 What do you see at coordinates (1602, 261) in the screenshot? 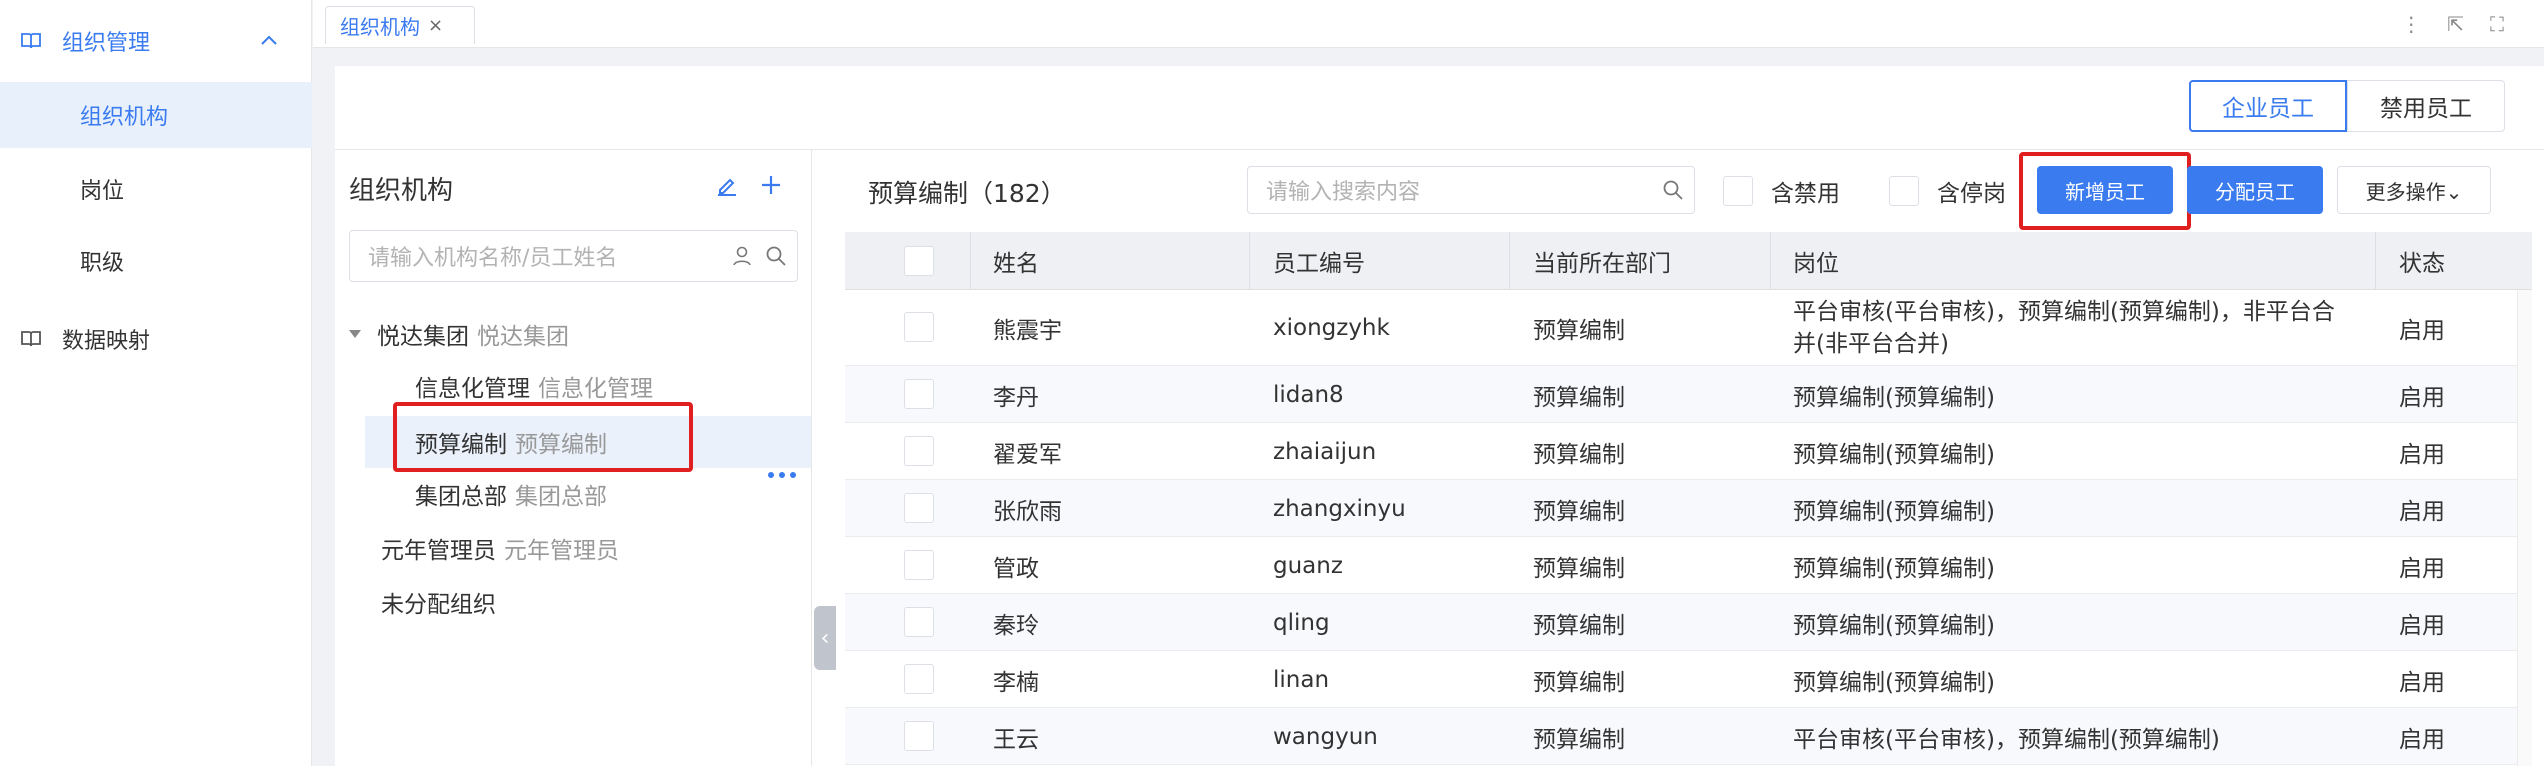
I see `header-dept: 当前所在部门` at bounding box center [1602, 261].